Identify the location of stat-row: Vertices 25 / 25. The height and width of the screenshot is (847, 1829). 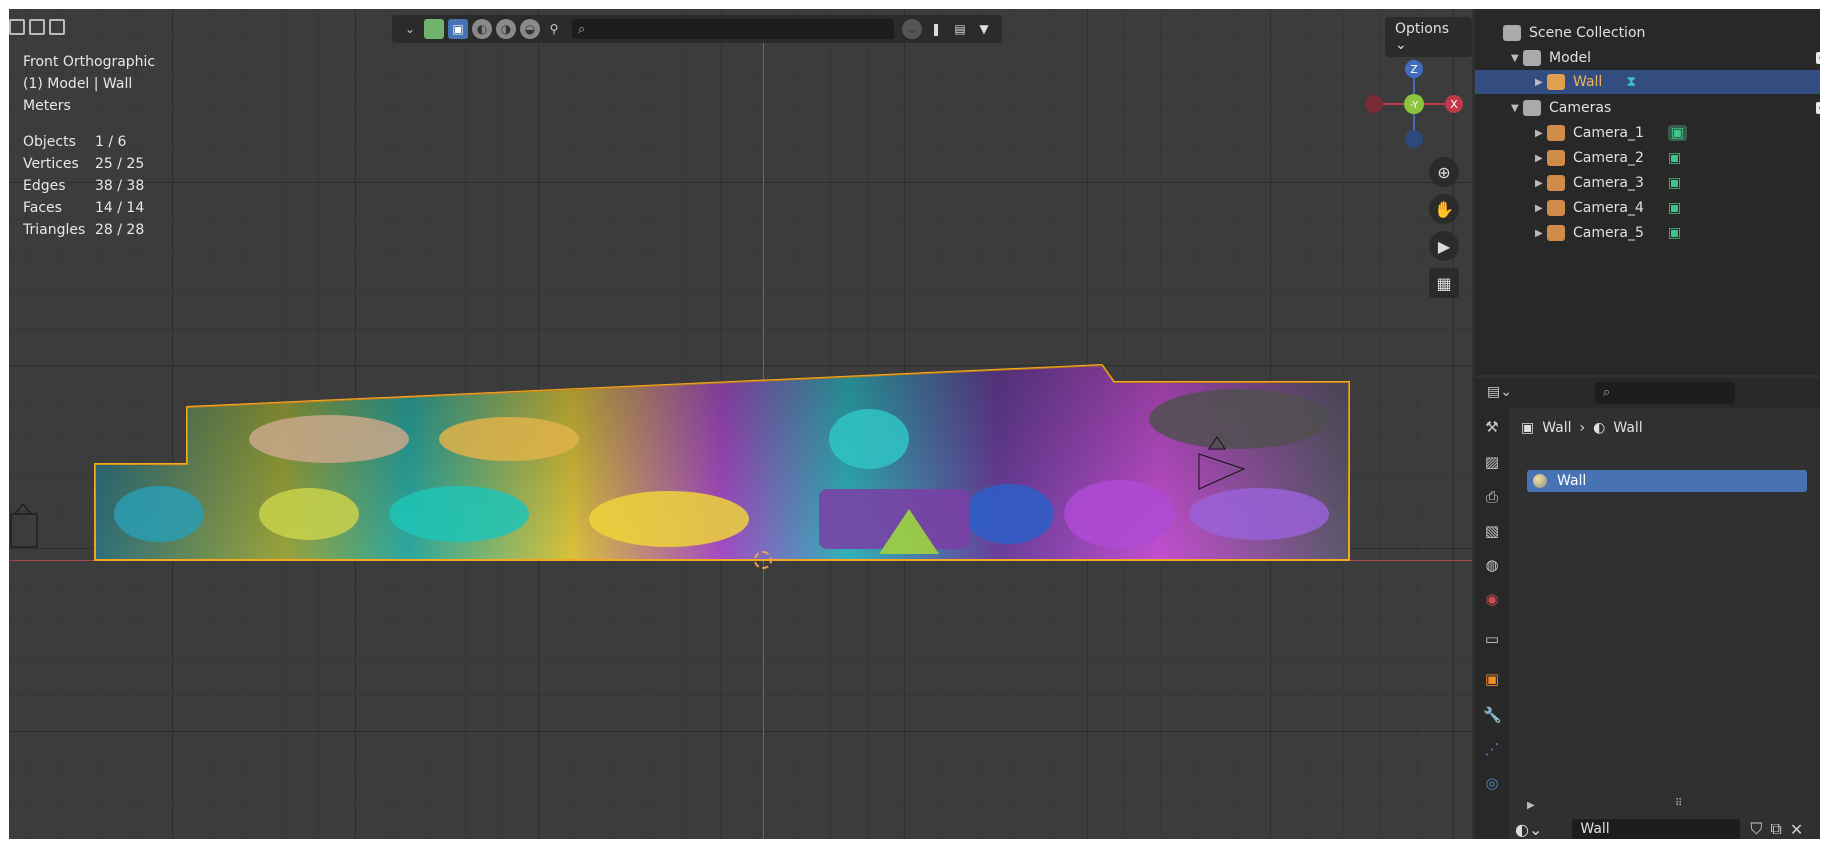
(89, 164).